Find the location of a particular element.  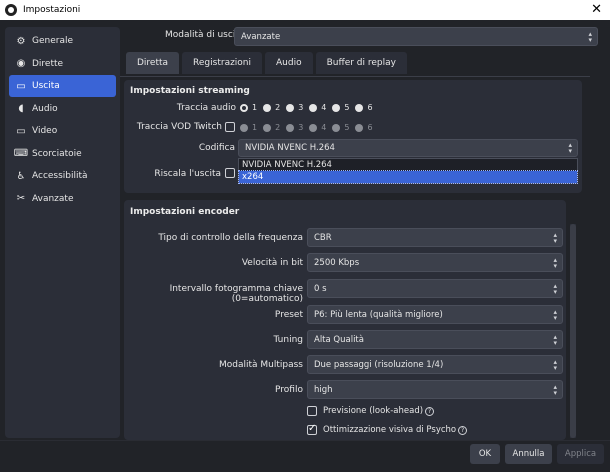

lookahead-row: Previsione (look-ahead) ? is located at coordinates (371, 411).